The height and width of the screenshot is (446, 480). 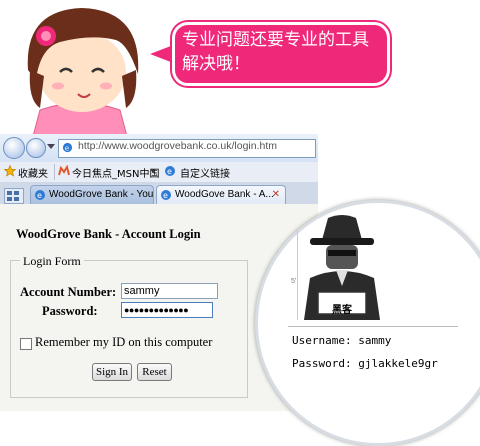 What do you see at coordinates (276, 195) in the screenshot?
I see `close-tab-icon: ✕` at bounding box center [276, 195].